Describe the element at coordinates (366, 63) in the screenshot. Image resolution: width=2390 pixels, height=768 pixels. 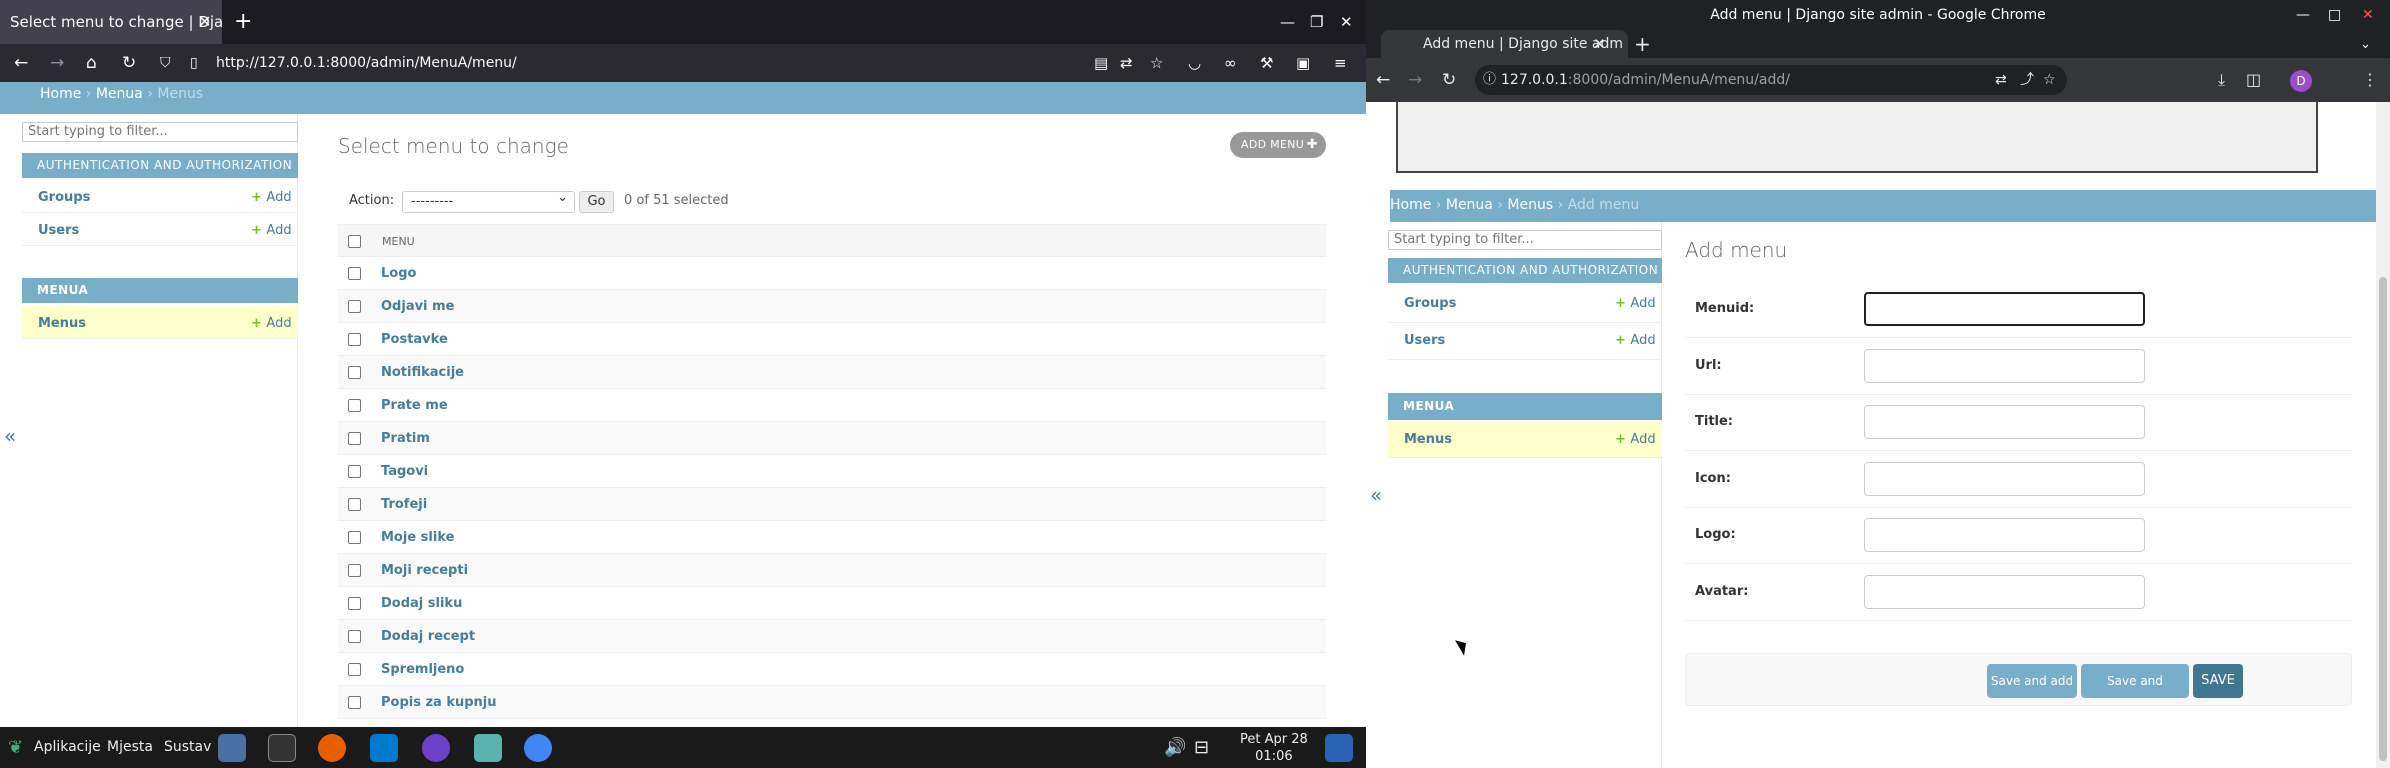
I see `url-bar: http://127.0.0.1:8000/admin/MenuA/menu/` at that location.